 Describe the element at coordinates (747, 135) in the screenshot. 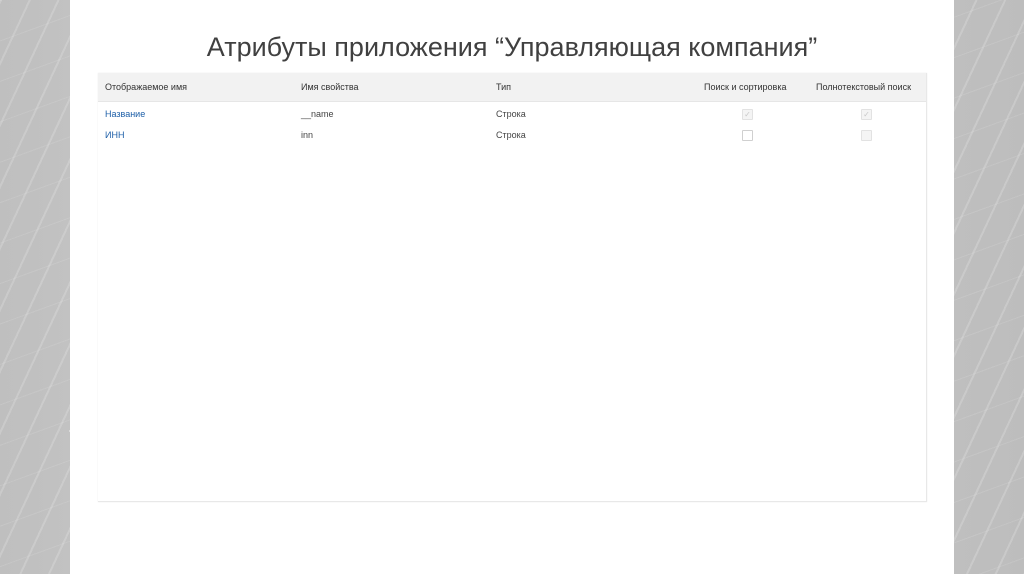

I see `search-sort-checkbox` at that location.